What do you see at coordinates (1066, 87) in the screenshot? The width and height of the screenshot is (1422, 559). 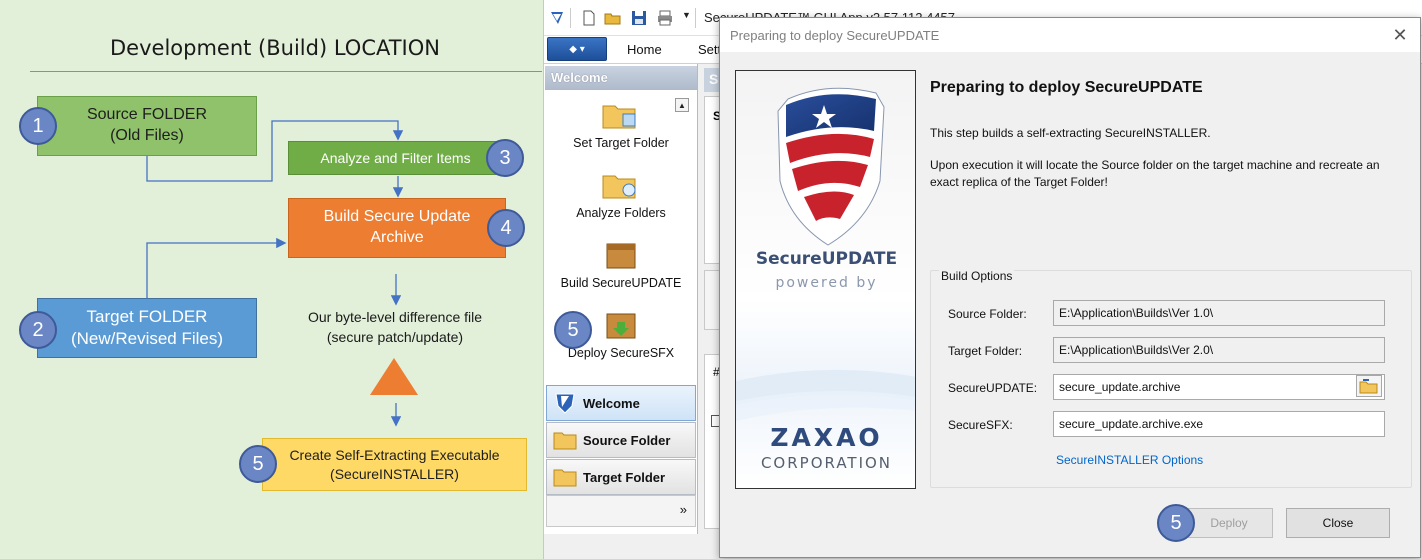 I see `dialog-heading: Preparing to deploy SecureUPDATE` at bounding box center [1066, 87].